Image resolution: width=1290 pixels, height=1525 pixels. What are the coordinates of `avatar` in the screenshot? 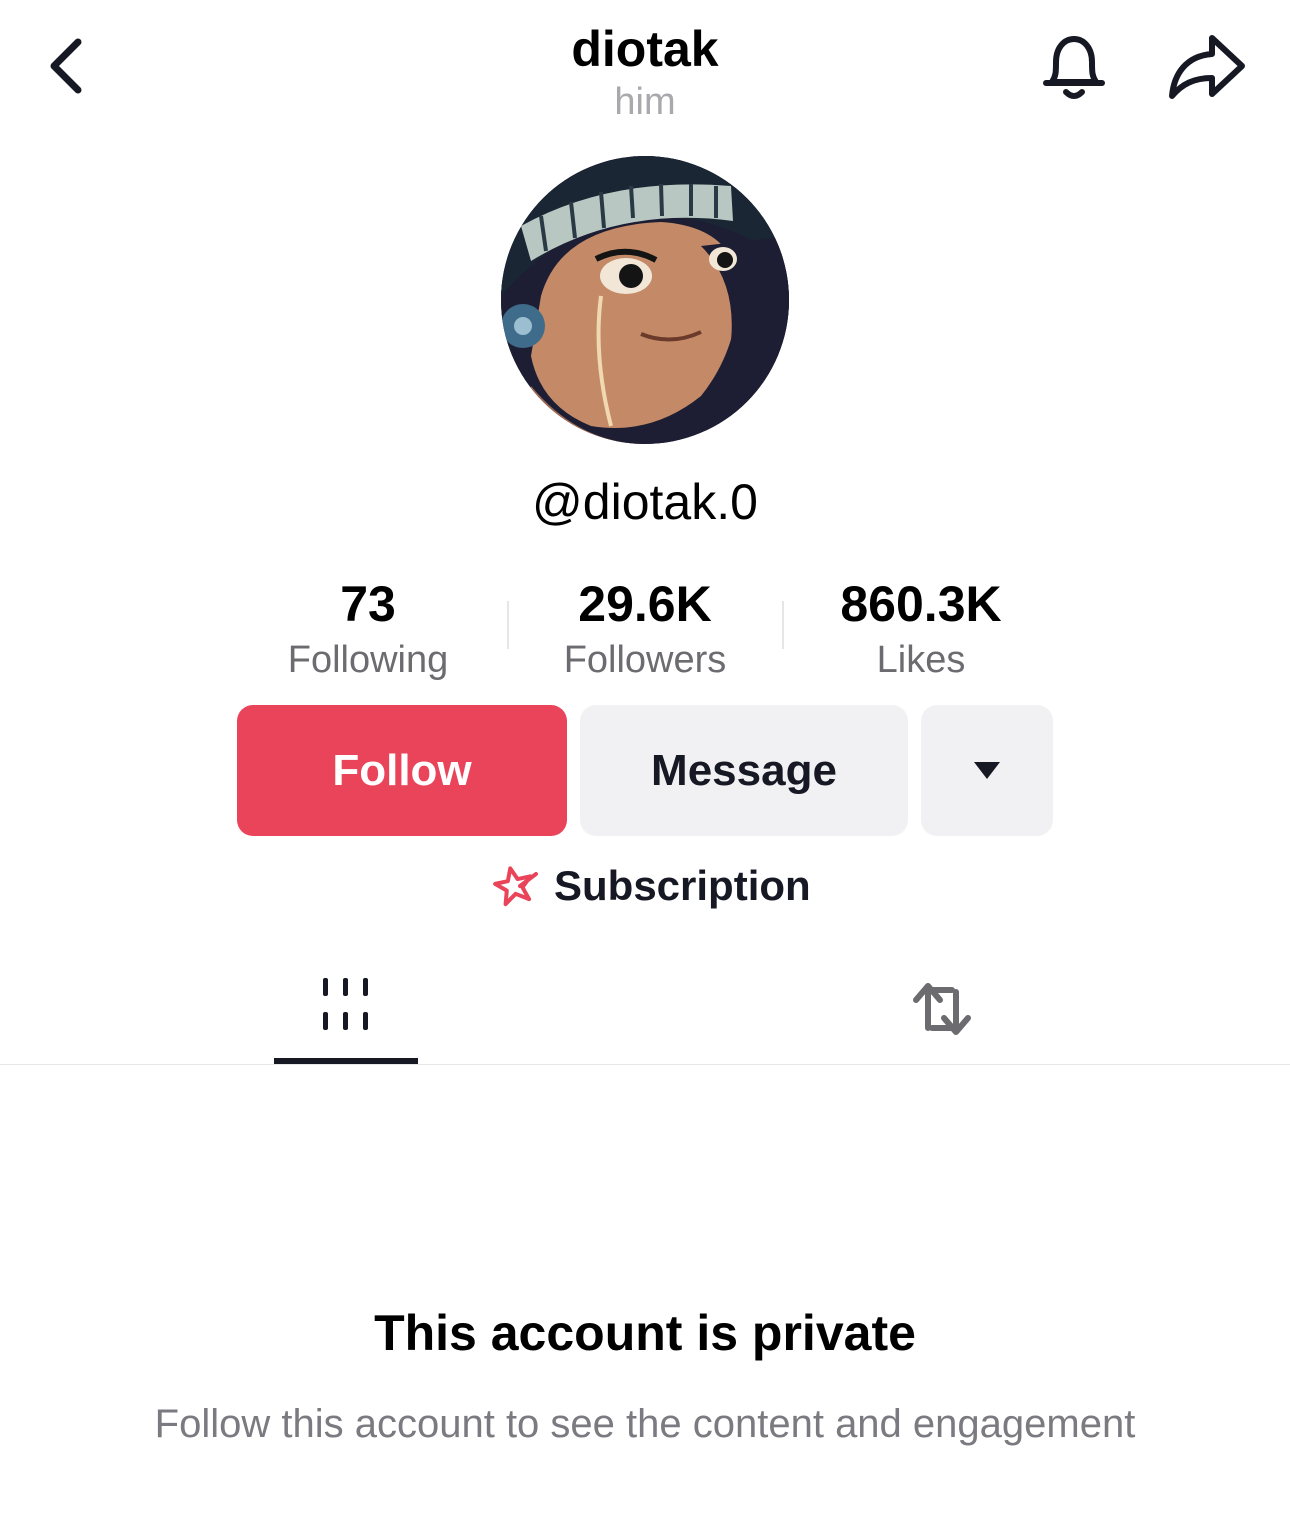 It's located at (645, 300).